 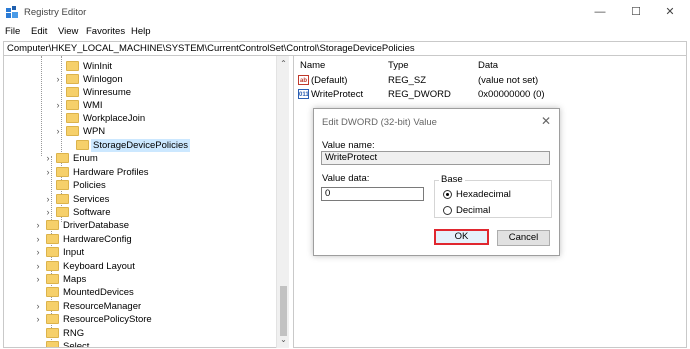 I want to click on tree-item: › WPN, so click(x=139, y=131).